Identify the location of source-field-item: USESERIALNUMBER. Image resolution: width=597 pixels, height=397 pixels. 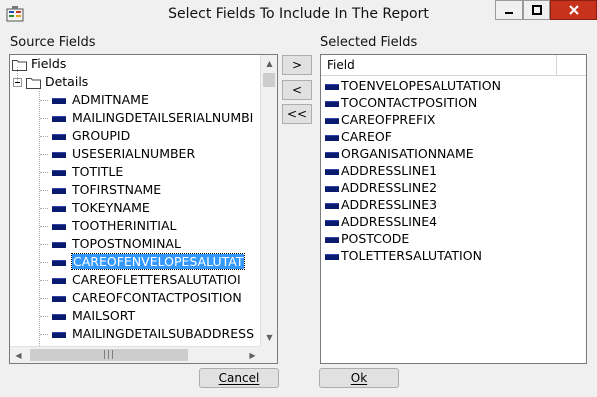
(117, 154).